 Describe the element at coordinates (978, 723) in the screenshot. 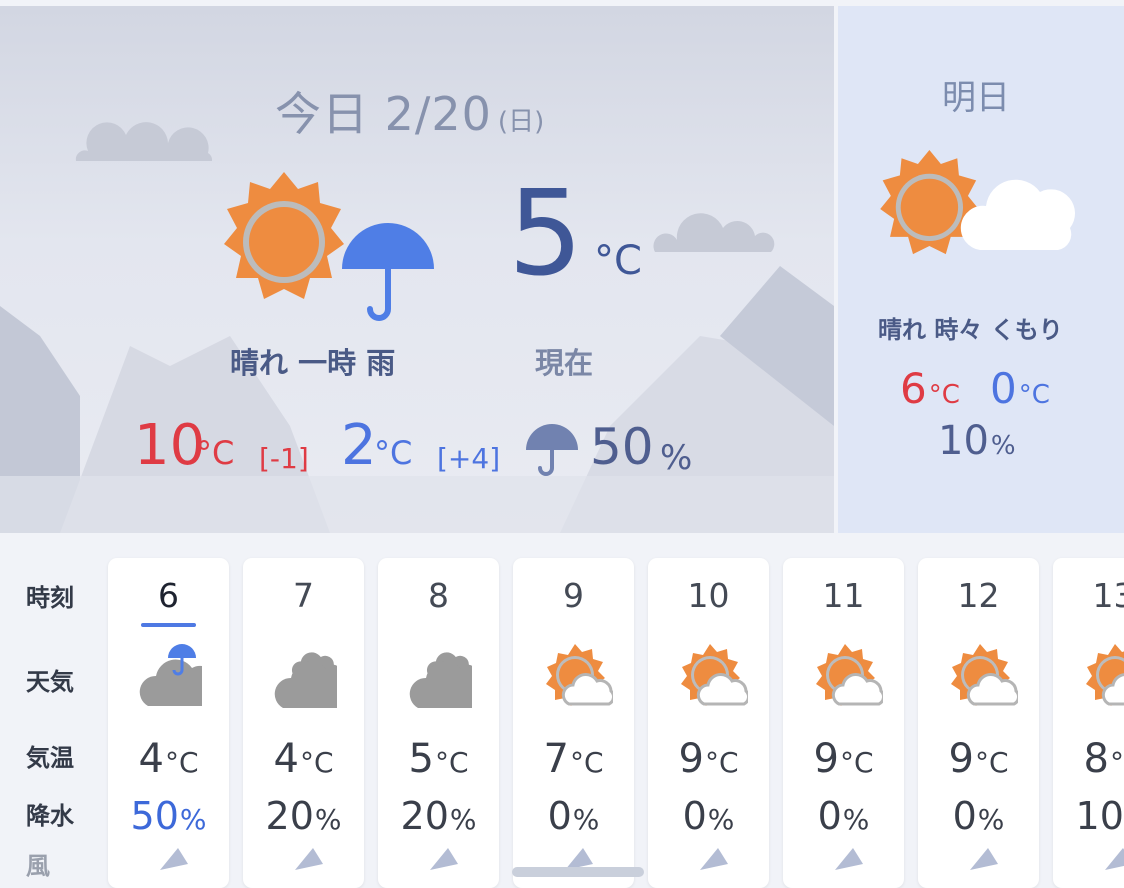

I see `hour-card: 12 9°C 0%` at that location.